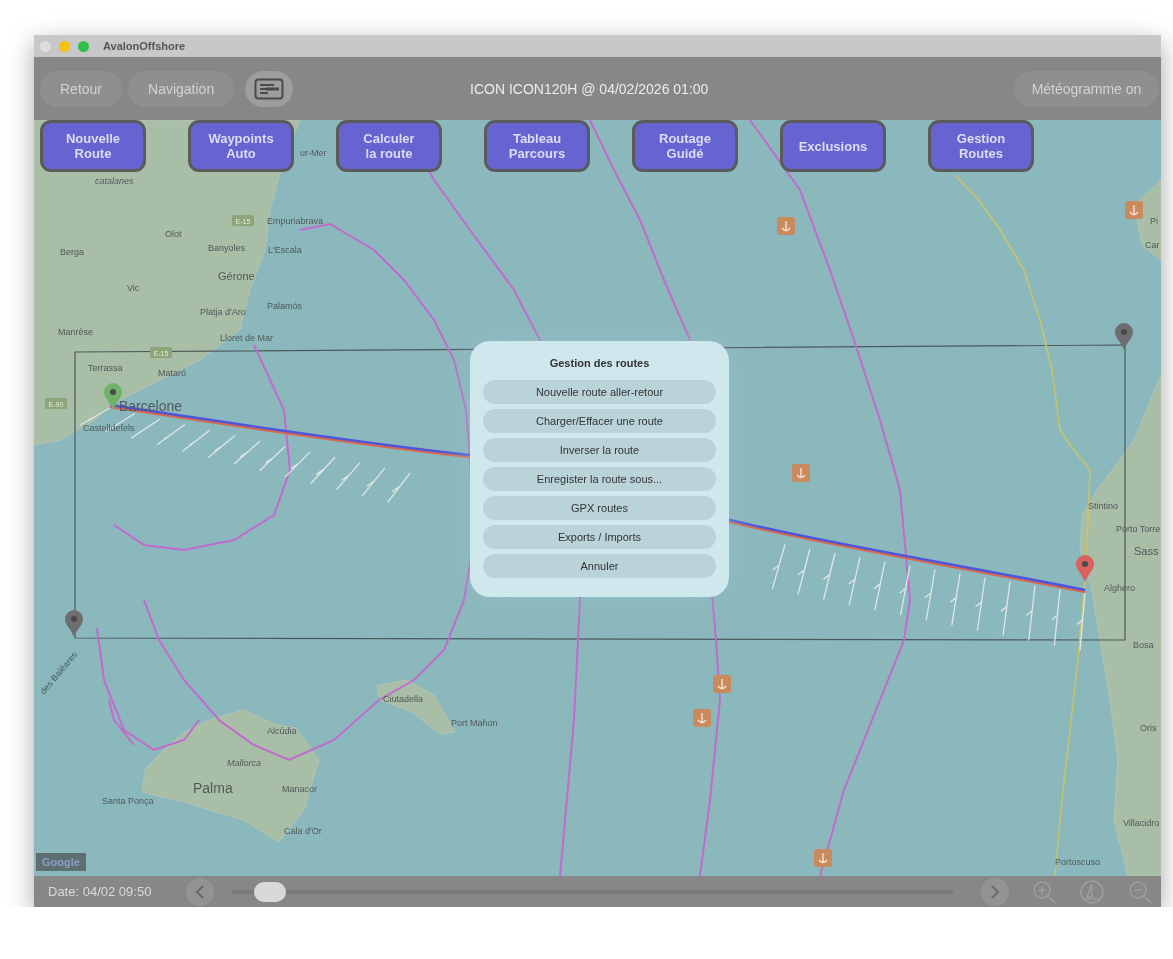 The height and width of the screenshot is (959, 1173). What do you see at coordinates (83, 46) in the screenshot?
I see `window-control-button` at bounding box center [83, 46].